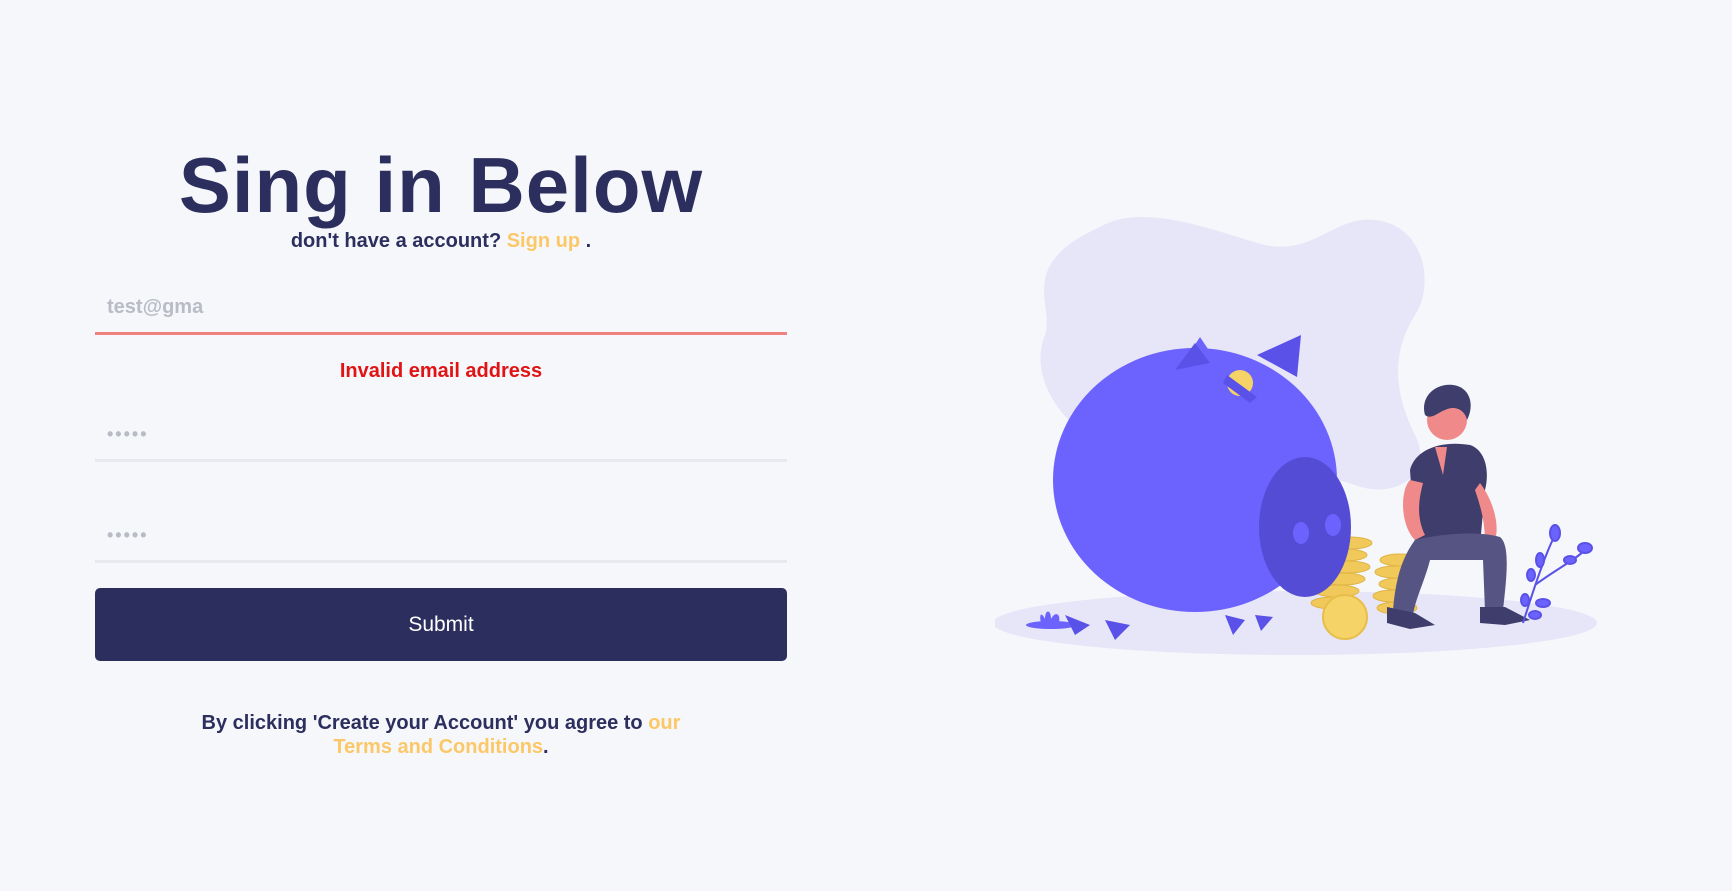 This screenshot has height=891, width=1732. Describe the element at coordinates (546, 747) in the screenshot. I see `terms-period: .` at that location.